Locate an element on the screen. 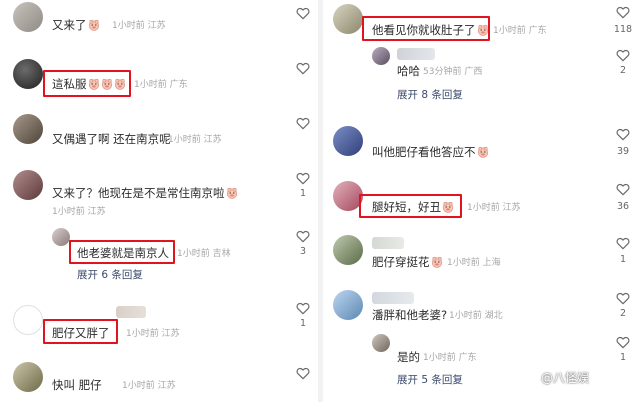 The width and height of the screenshot is (640, 402). like-count: 39 is located at coordinates (623, 151).